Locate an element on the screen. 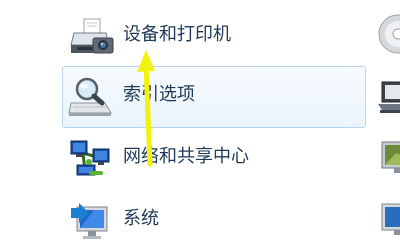  cp-item-label: 系统 is located at coordinates (141, 219).